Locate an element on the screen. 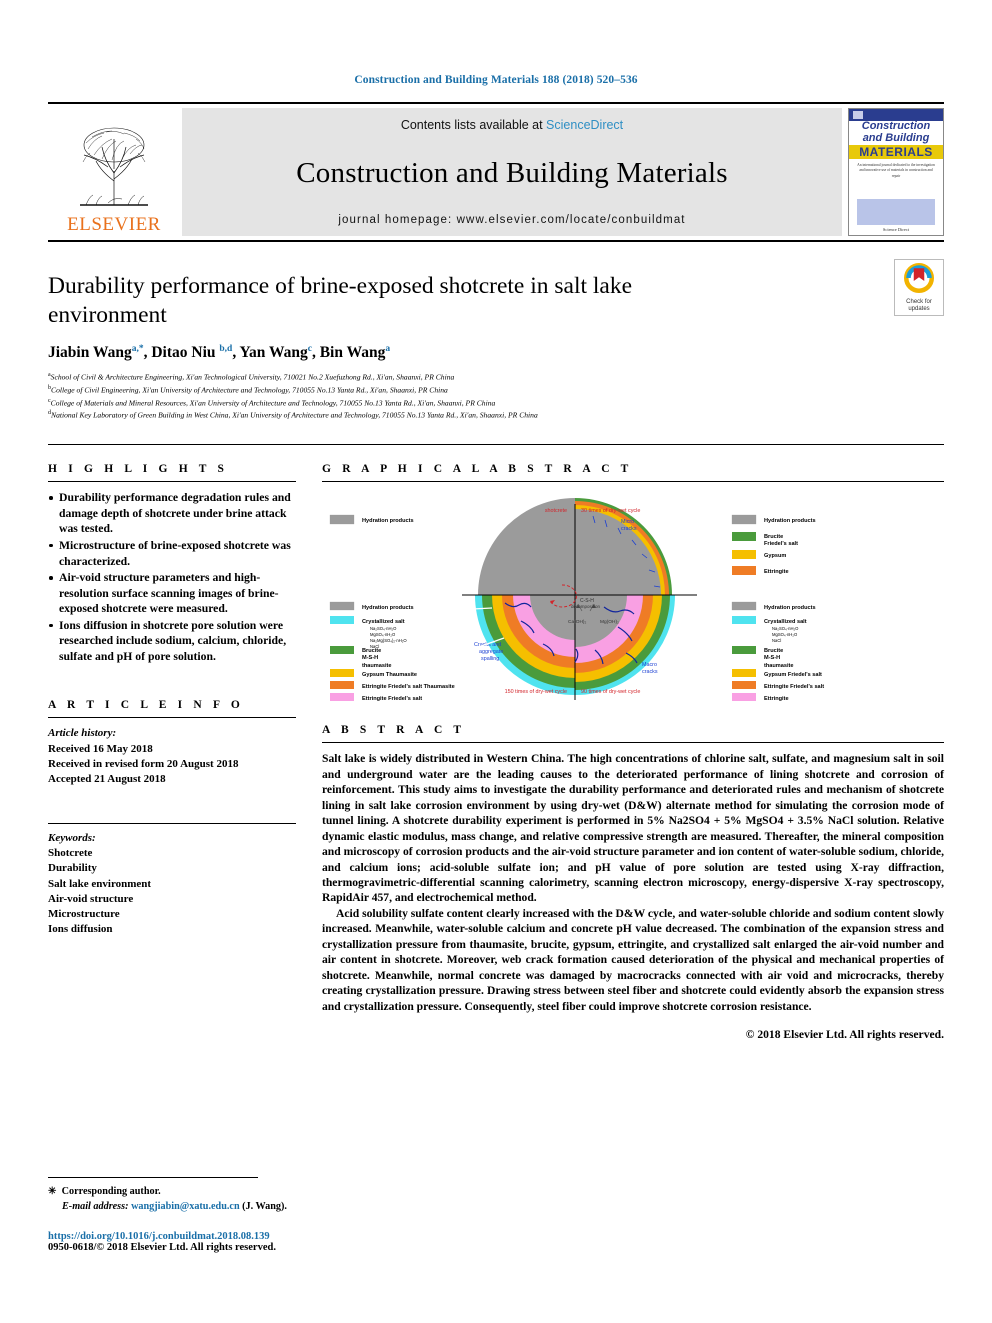 The height and width of the screenshot is (1323, 992). legend-label: Friedel's salt is located at coordinates (781, 544).